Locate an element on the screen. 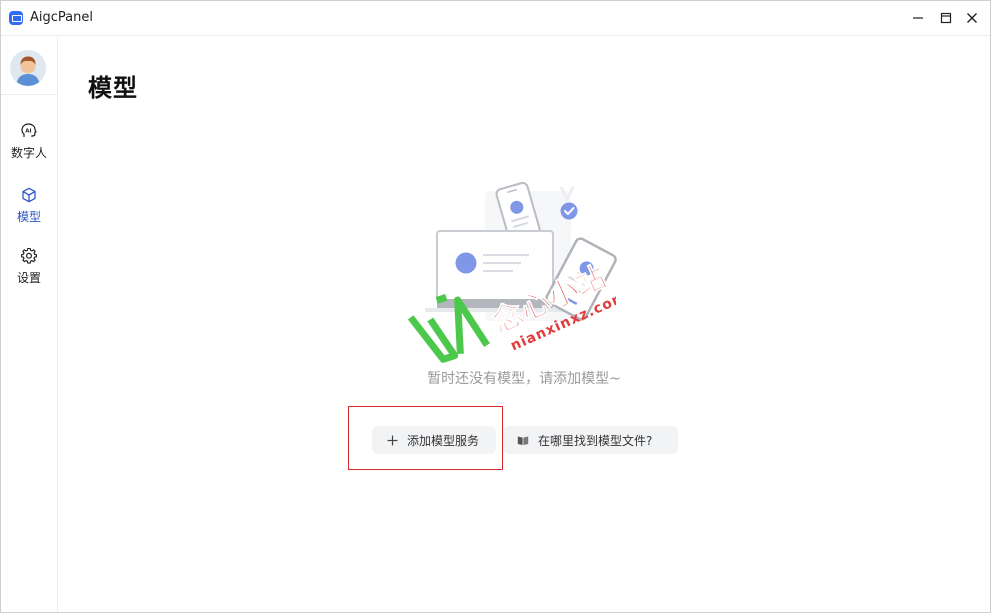 The image size is (991, 613). find-model-files-button: 在哪里找到模型文件? is located at coordinates (590, 440).